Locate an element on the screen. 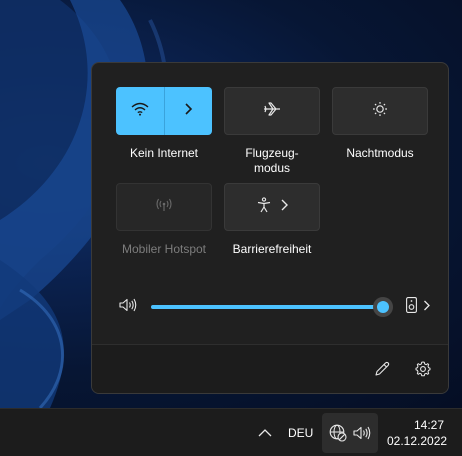  brightness-icon is located at coordinates (380, 111).